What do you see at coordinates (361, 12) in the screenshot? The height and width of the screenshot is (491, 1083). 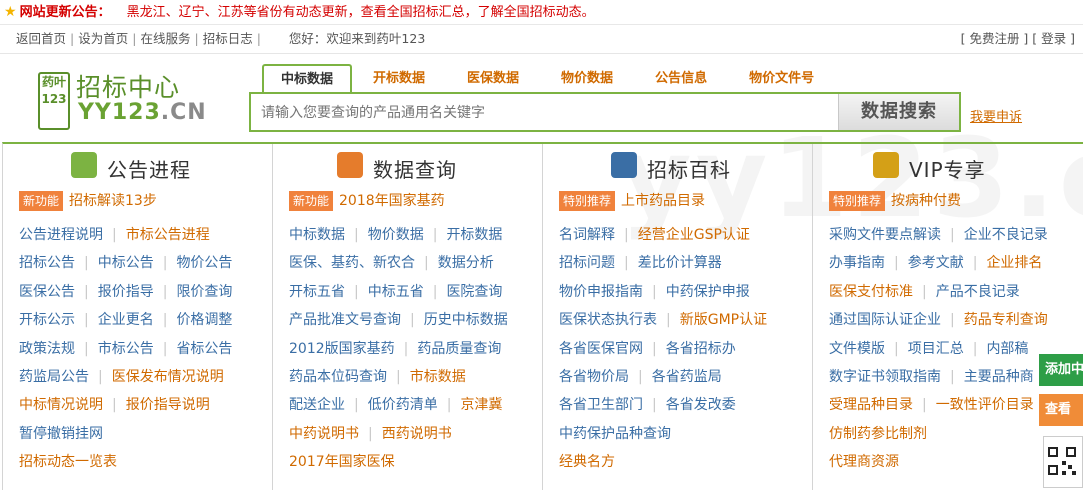 I see `notice-text: 黑龙江、辽宁、江苏等省份有动态更新，查看全国招标汇总，了解全国招标动态。` at bounding box center [361, 12].